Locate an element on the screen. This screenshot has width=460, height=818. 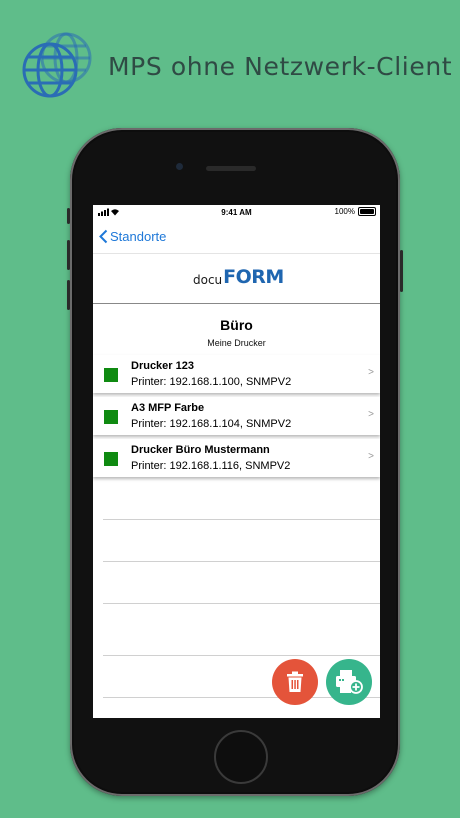
navigation-bar: Standorte is located at coordinates (236, 237).